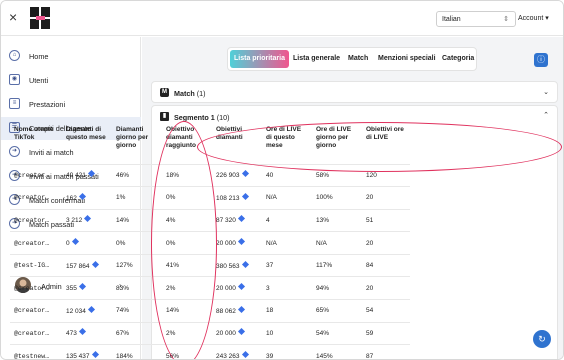 This screenshot has width=564, height=360. Describe the element at coordinates (458, 58) in the screenshot. I see `tab-categoria: Categoria` at that location.